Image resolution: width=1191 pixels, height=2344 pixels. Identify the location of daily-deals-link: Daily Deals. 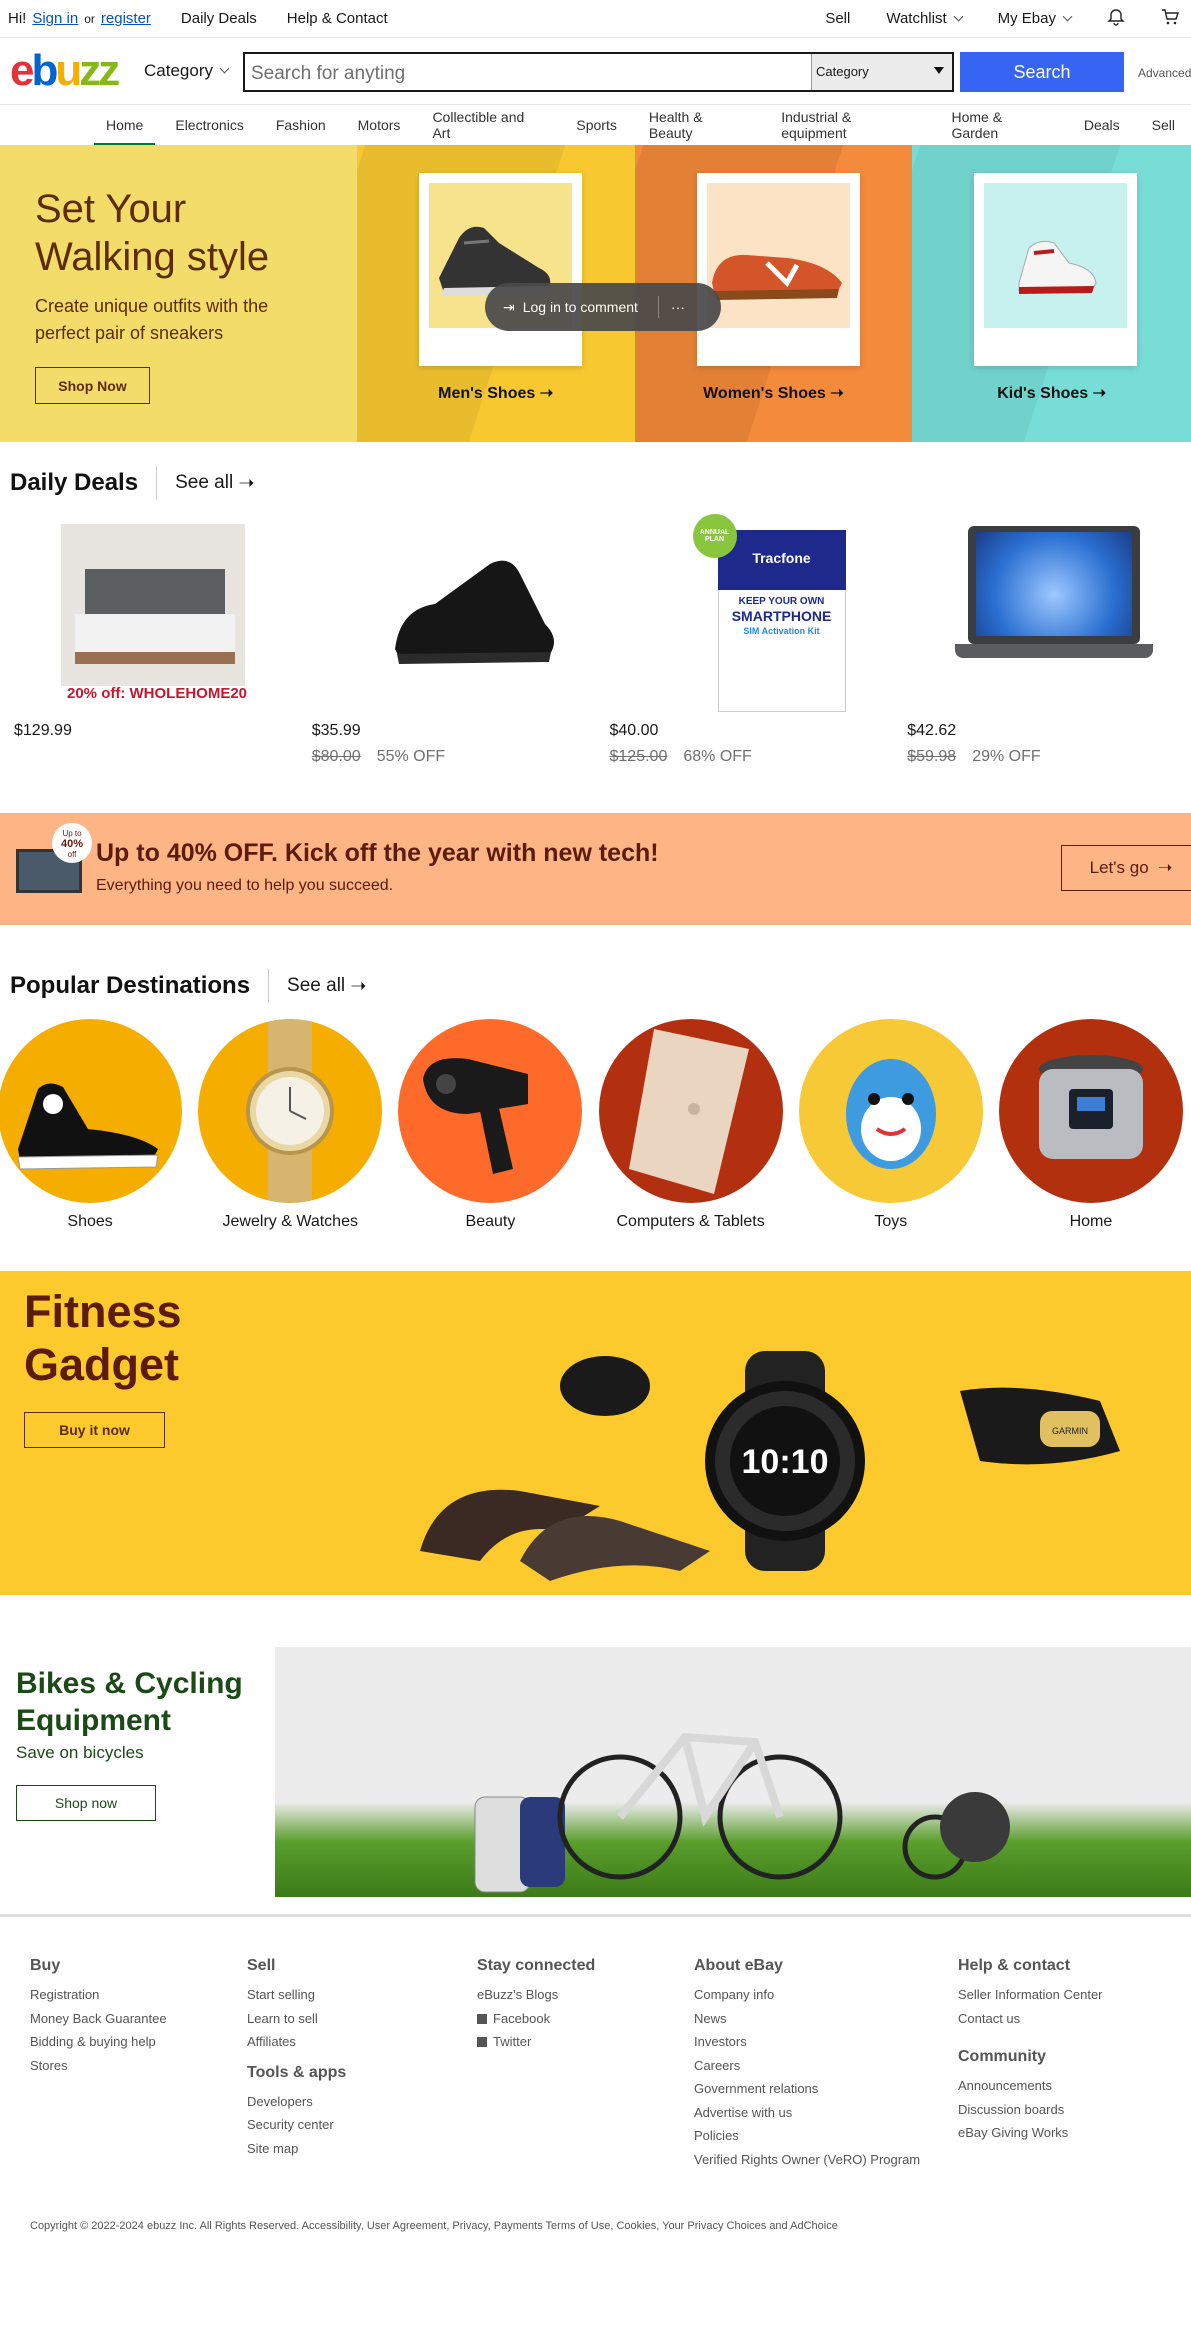
(219, 18).